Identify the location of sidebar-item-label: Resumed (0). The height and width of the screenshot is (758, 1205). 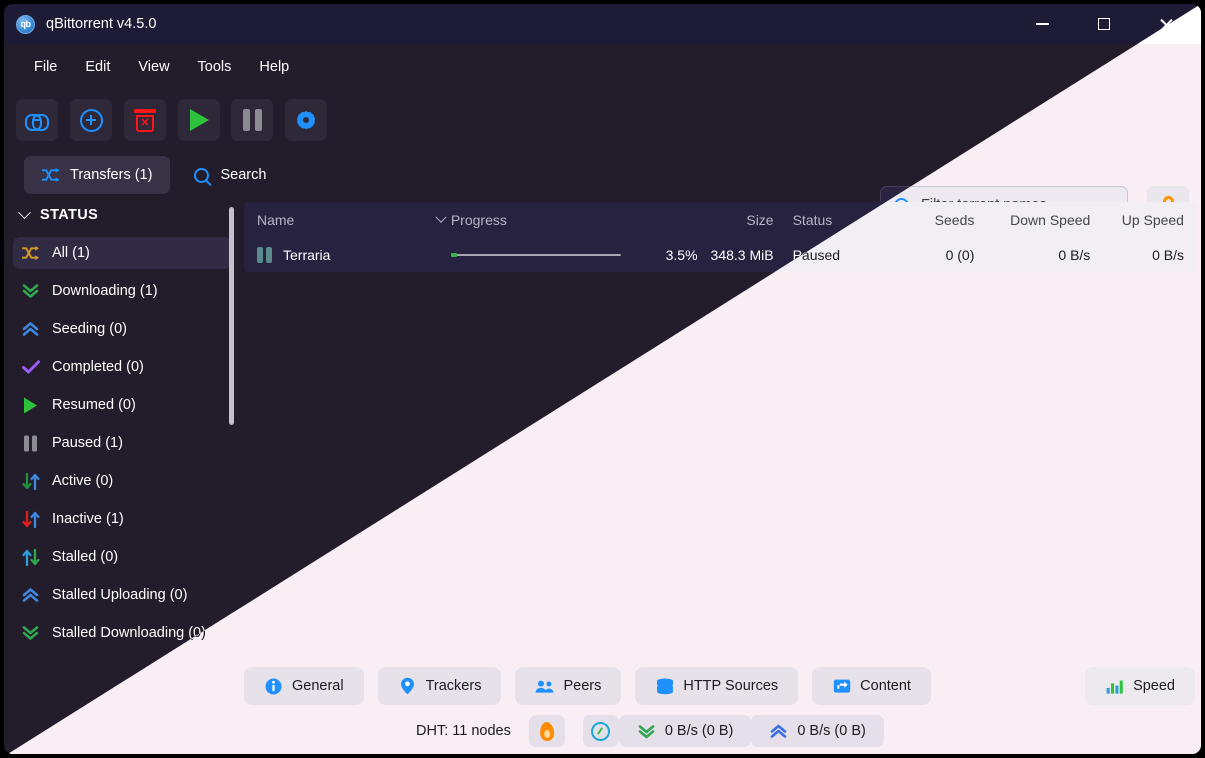
(94, 405).